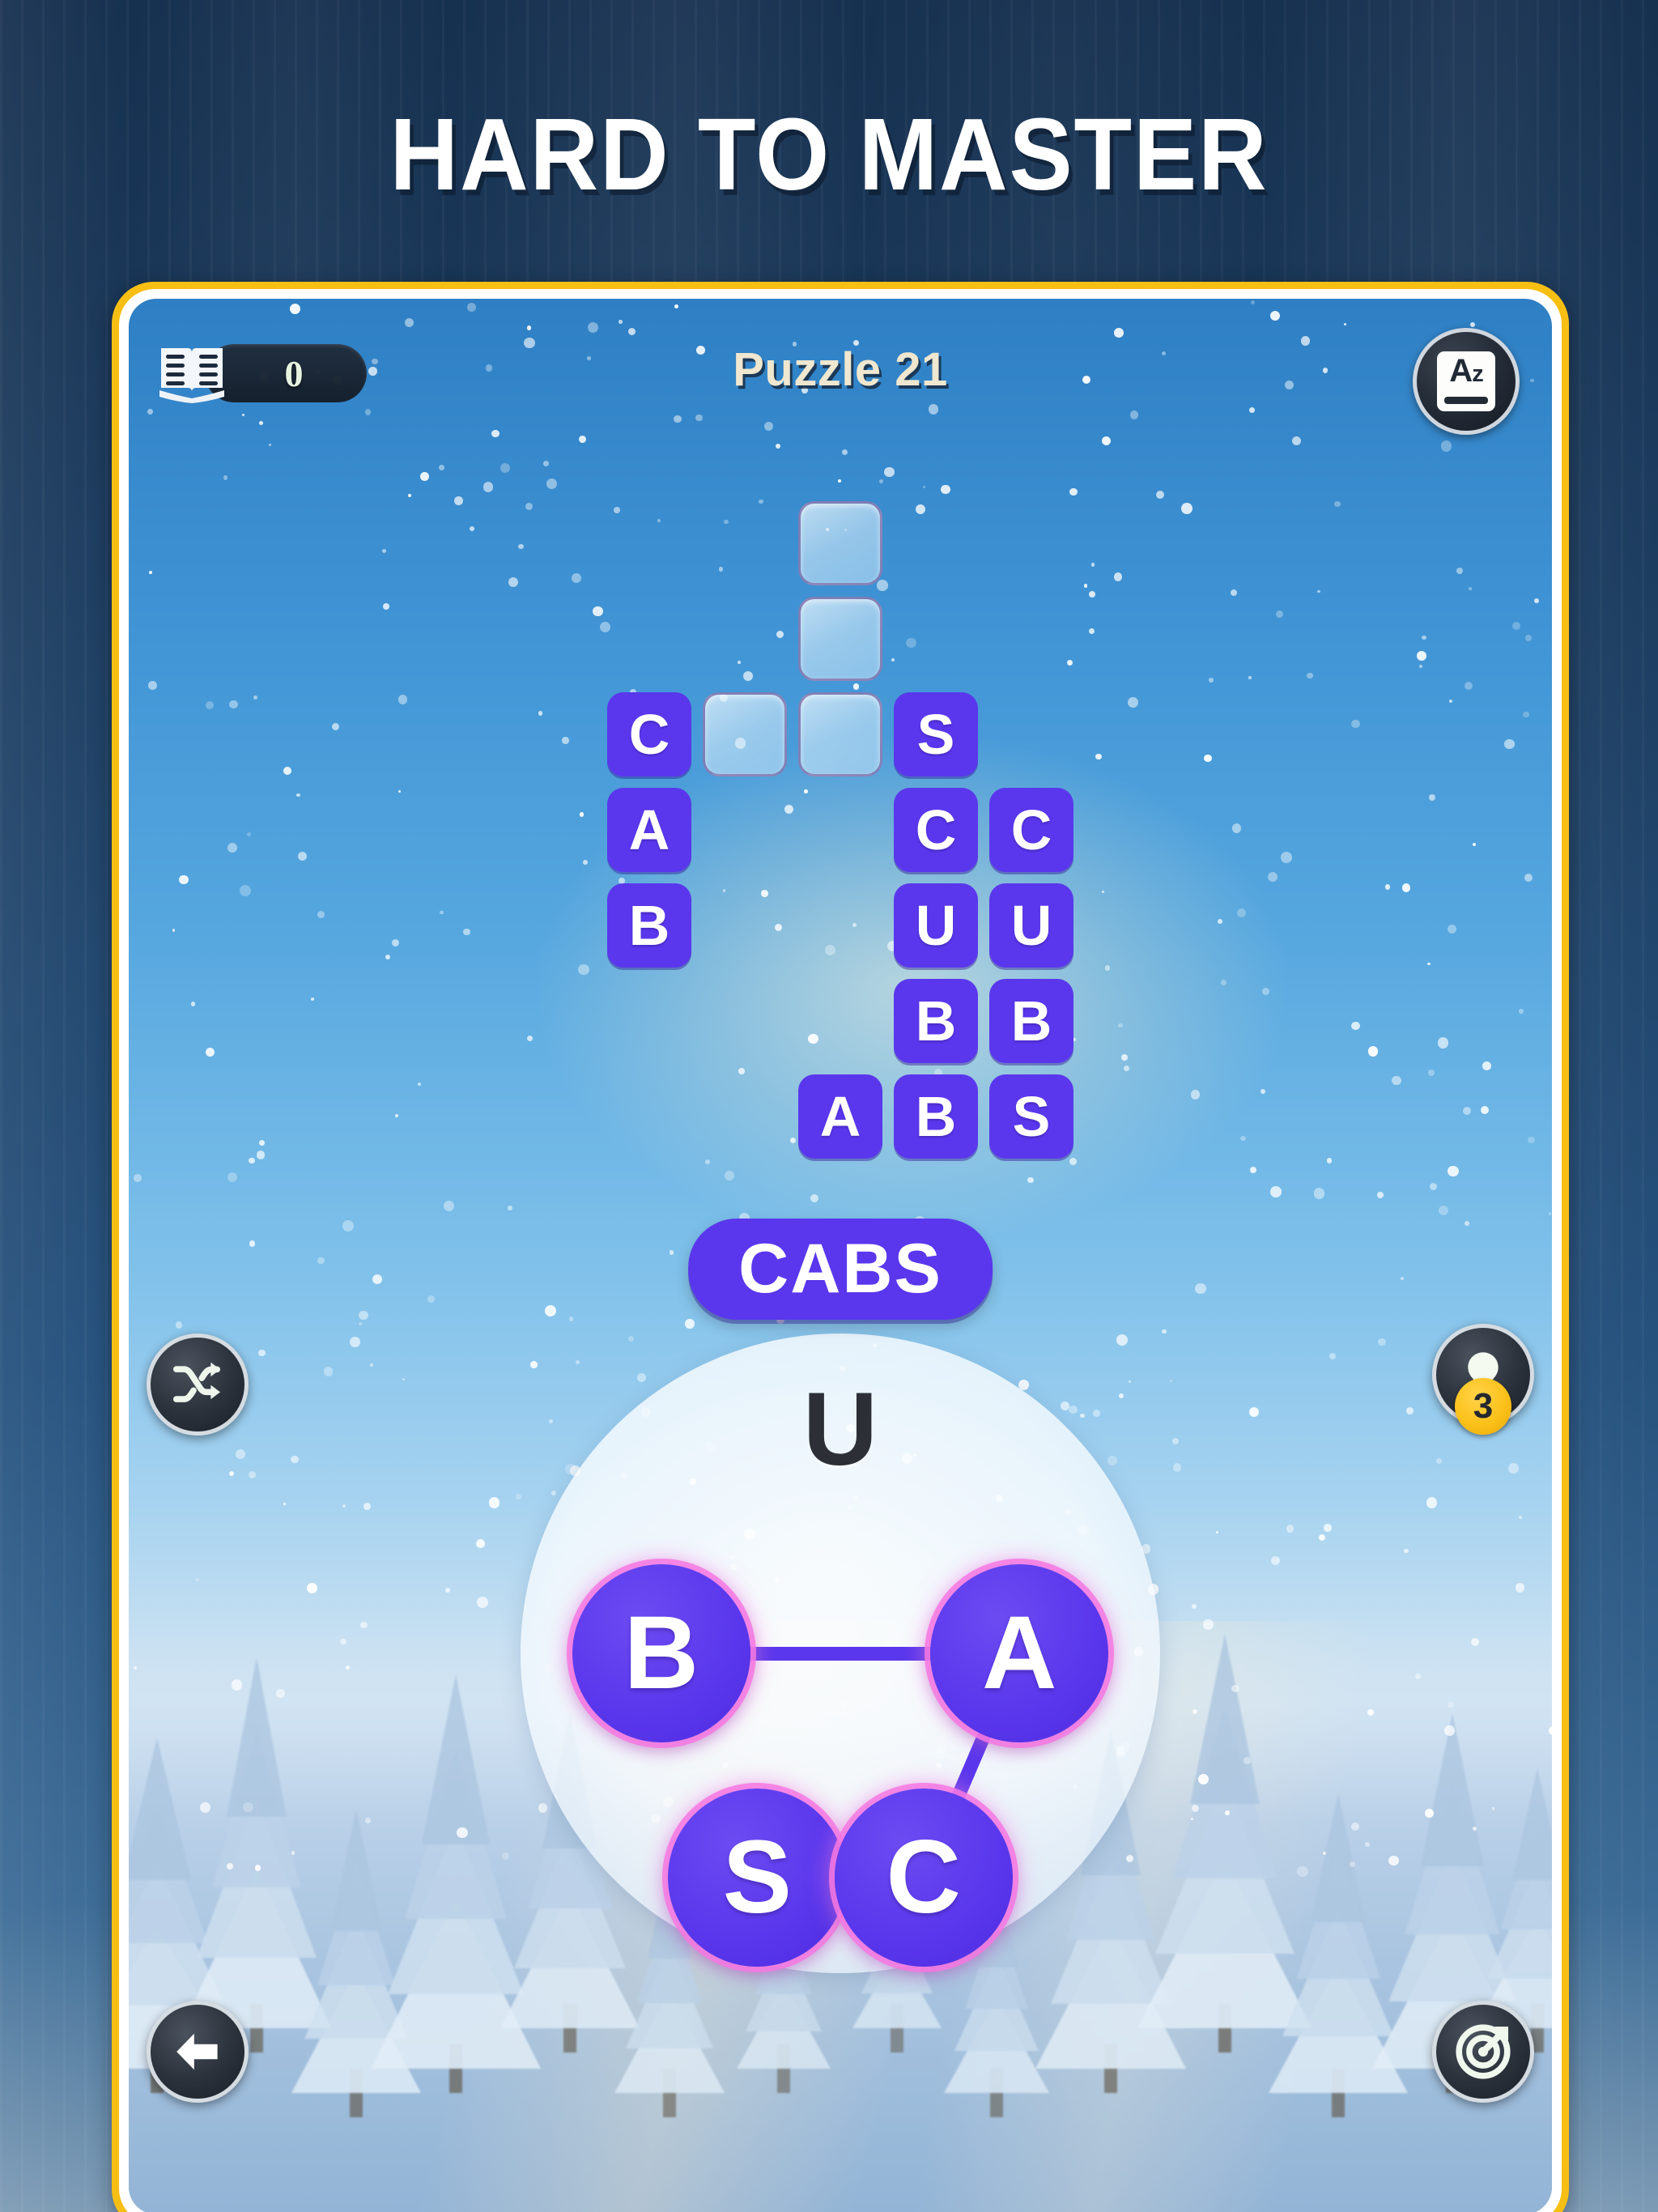 Image resolution: width=1658 pixels, height=2212 pixels. Describe the element at coordinates (840, 1270) in the screenshot. I see `current-word-bubble: CABS` at that location.